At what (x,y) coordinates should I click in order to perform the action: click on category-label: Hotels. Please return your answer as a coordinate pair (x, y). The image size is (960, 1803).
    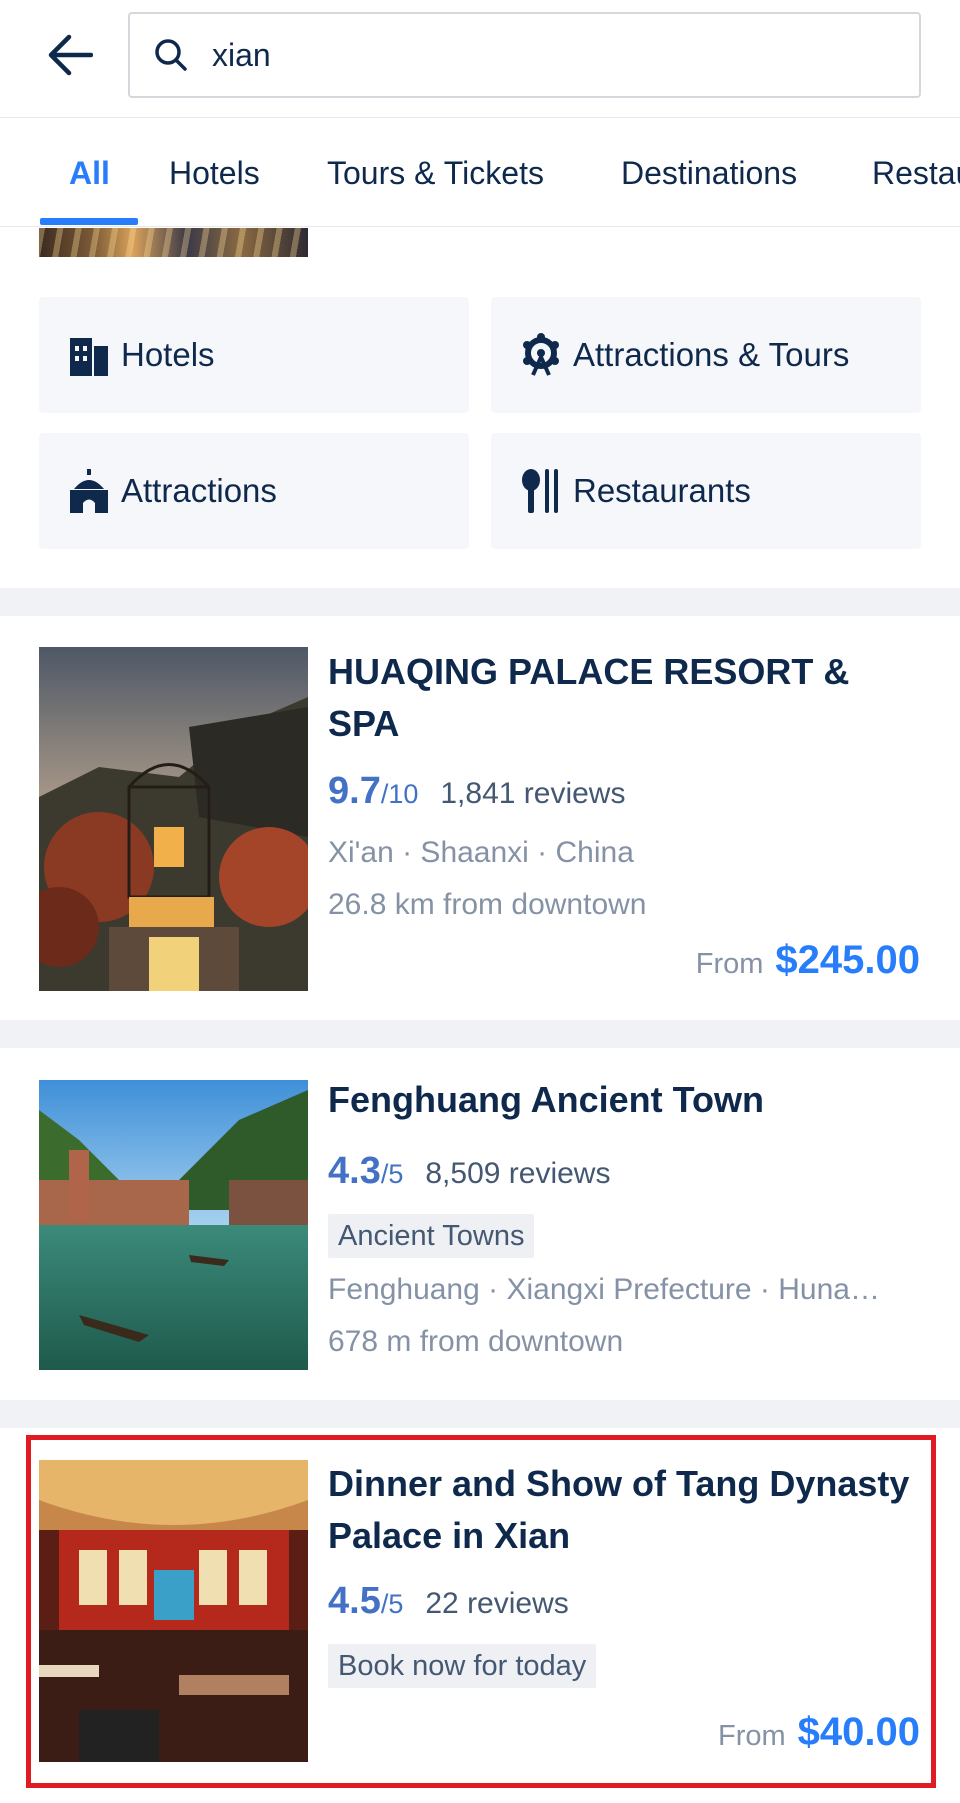
    Looking at the image, I should click on (168, 354).